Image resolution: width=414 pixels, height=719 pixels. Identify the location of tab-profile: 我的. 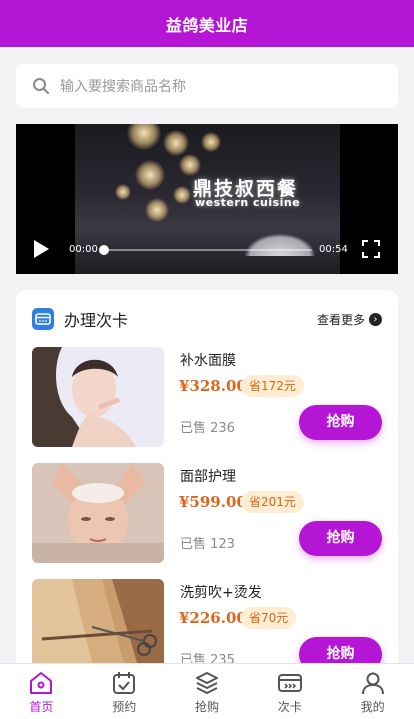
(372, 691).